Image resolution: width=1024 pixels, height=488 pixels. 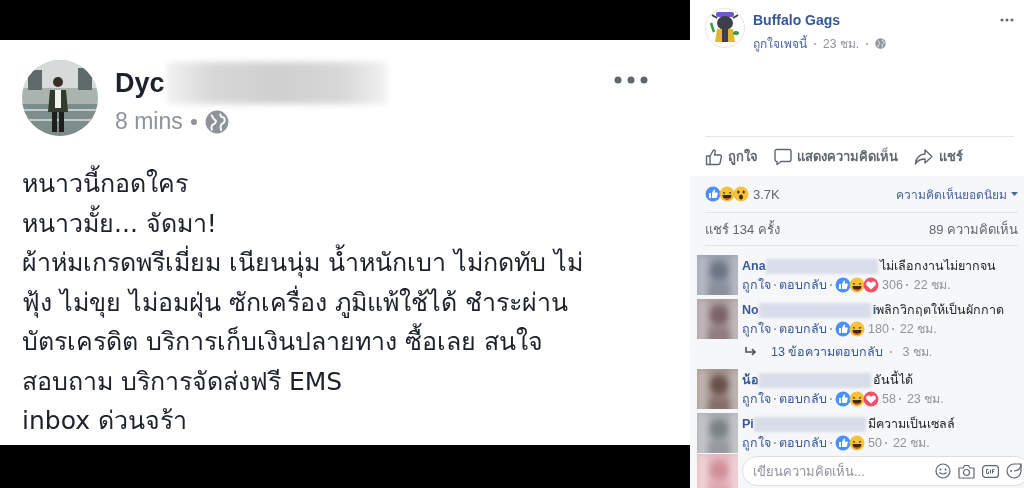 What do you see at coordinates (875, 443) in the screenshot?
I see `reaction-count: 50` at bounding box center [875, 443].